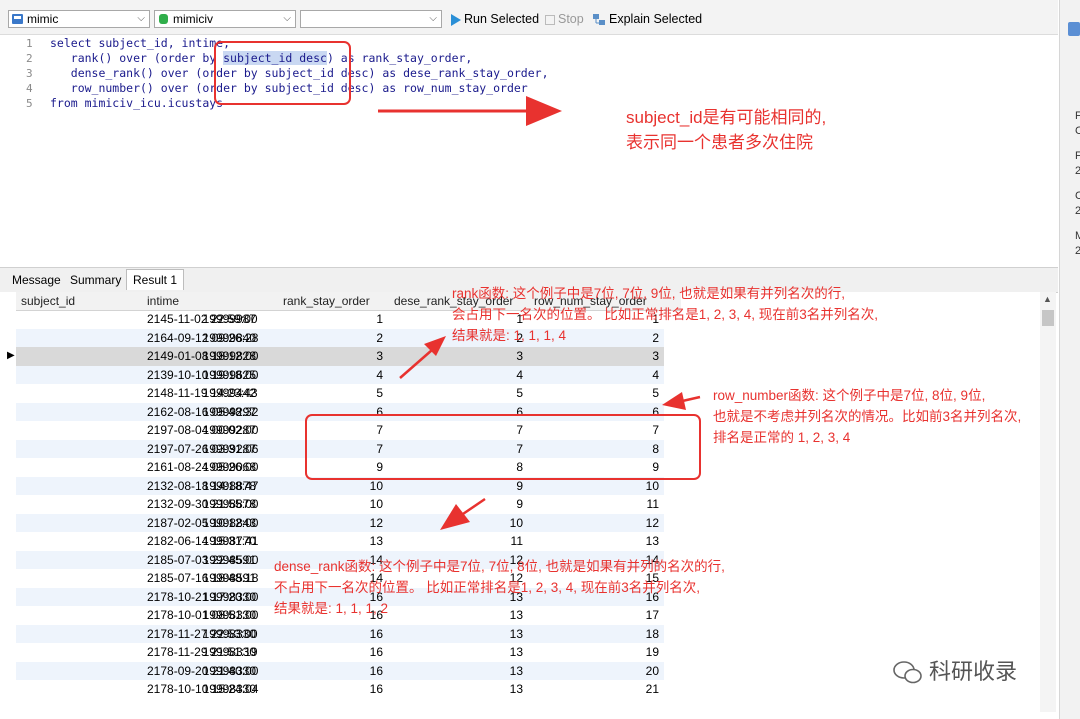 The image size is (1080, 719). I want to click on annotation-line: 表示同一个患者多次住院, so click(719, 142).